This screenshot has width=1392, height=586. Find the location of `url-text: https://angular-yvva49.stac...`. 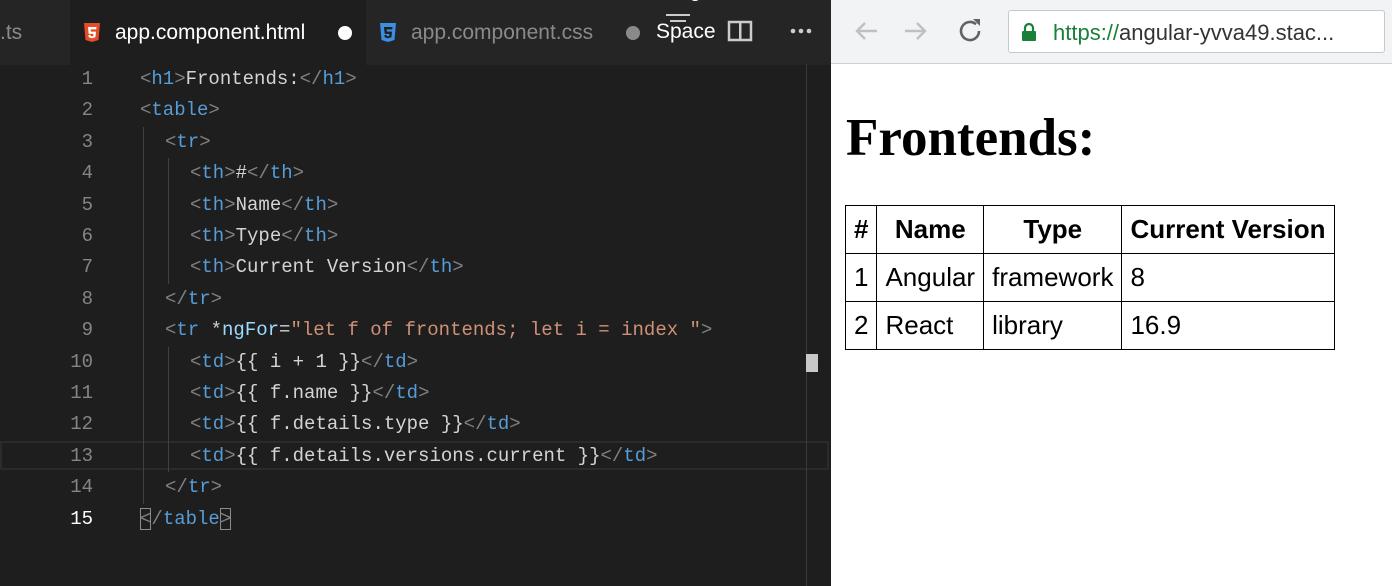

url-text: https://angular-yvva49.stac... is located at coordinates (1193, 33).